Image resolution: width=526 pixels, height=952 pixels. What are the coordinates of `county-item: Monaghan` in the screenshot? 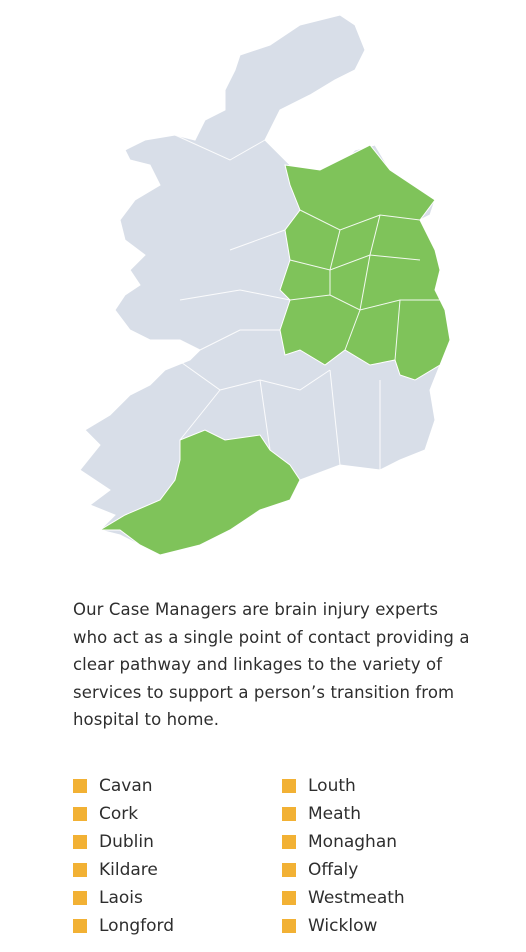 It's located at (343, 842).